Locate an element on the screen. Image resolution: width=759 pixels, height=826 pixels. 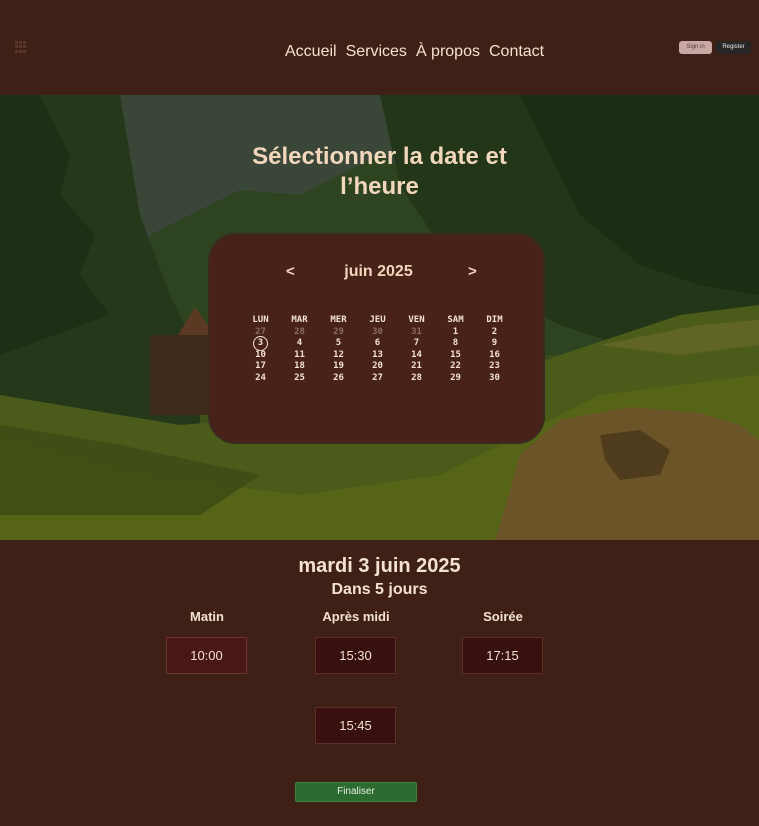
calendar-day: 11 is located at coordinates (299, 356).